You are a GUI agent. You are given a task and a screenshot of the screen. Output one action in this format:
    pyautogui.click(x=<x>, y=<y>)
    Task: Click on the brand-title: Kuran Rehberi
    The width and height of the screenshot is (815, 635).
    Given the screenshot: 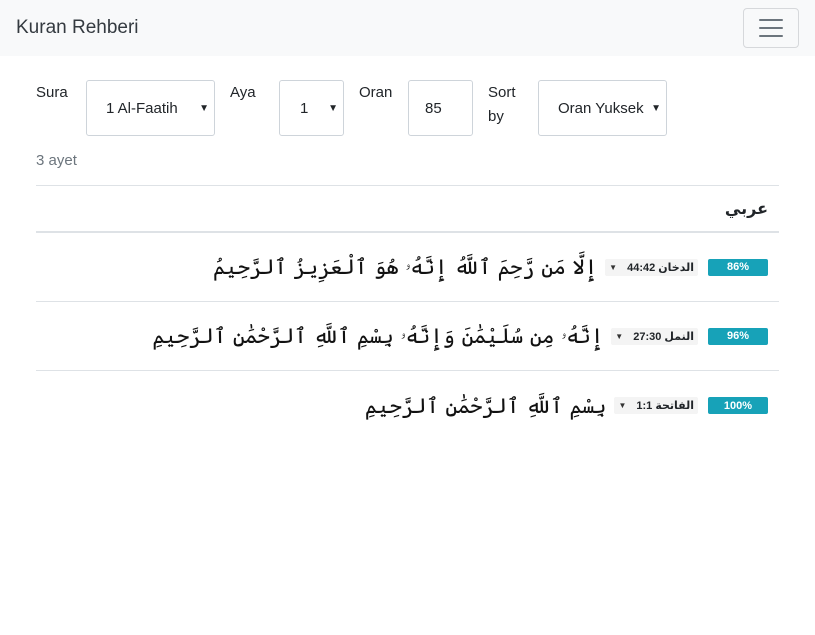 What is the action you would take?
    pyautogui.click(x=77, y=28)
    